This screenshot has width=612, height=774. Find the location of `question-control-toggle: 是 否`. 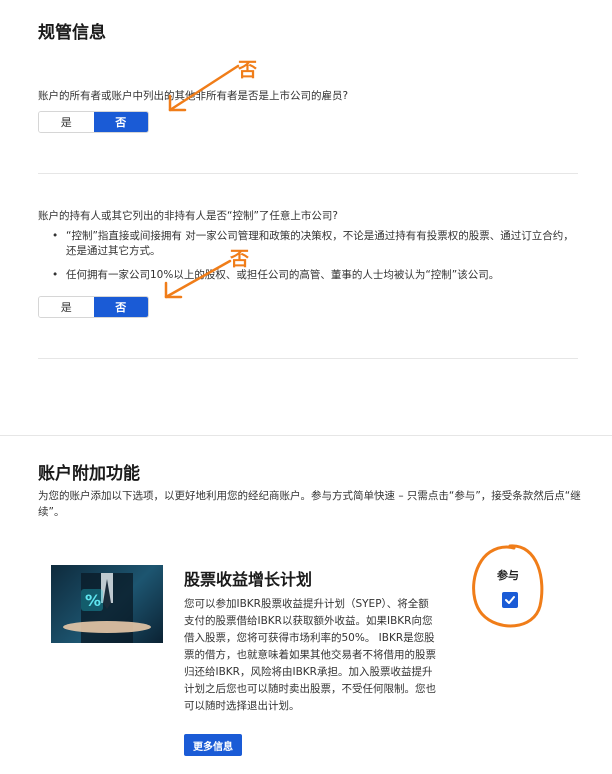

question-control-toggle: 是 否 is located at coordinates (93, 307).